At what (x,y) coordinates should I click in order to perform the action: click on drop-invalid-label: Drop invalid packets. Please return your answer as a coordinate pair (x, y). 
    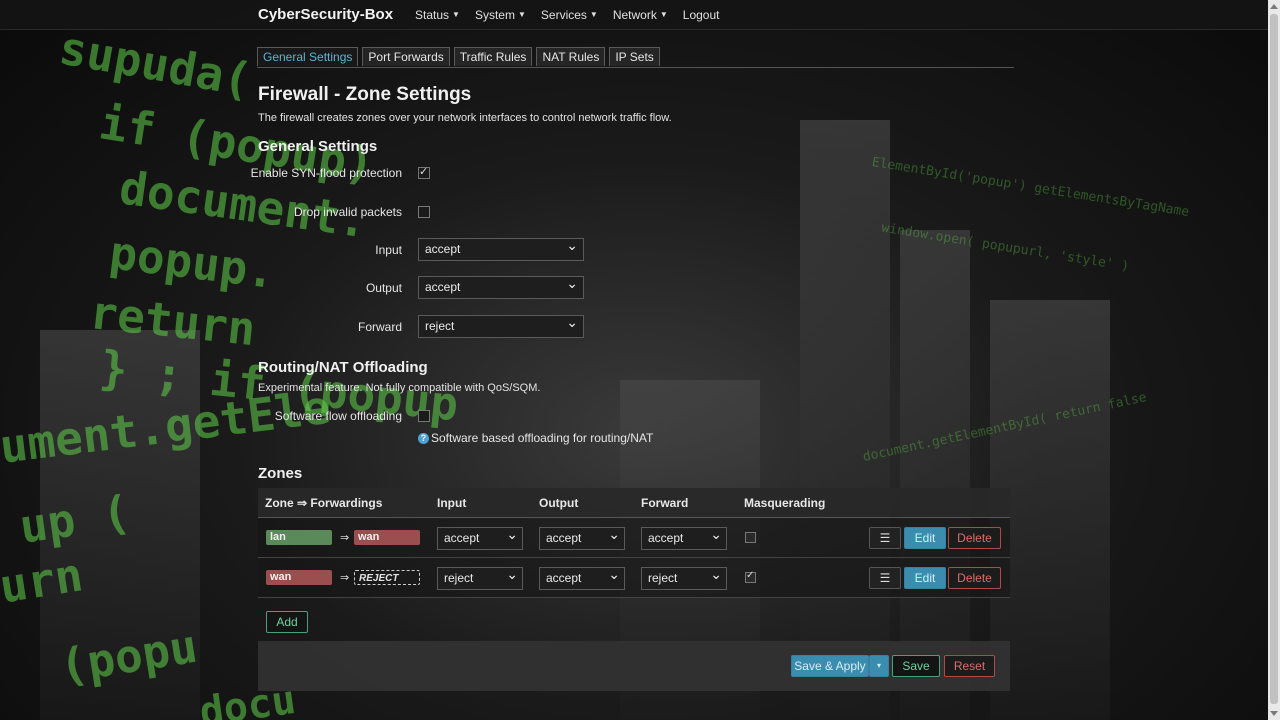
    Looking at the image, I should click on (347, 212).